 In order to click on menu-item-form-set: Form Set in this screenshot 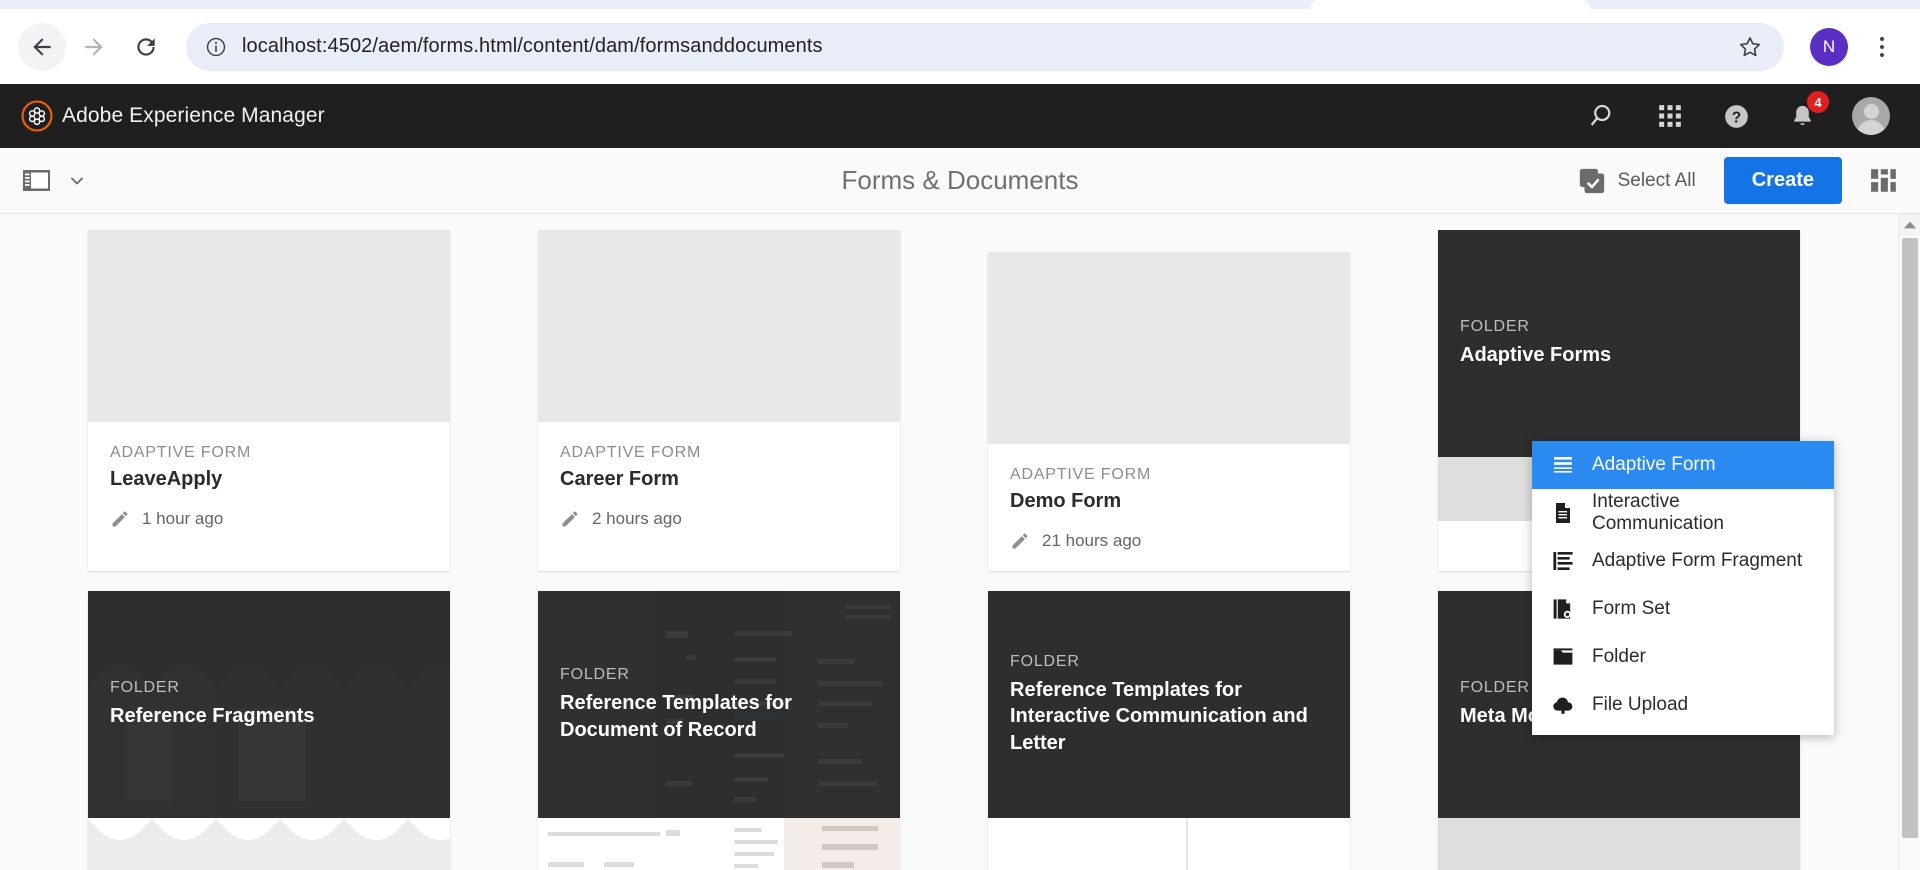, I will do `click(1683, 609)`.